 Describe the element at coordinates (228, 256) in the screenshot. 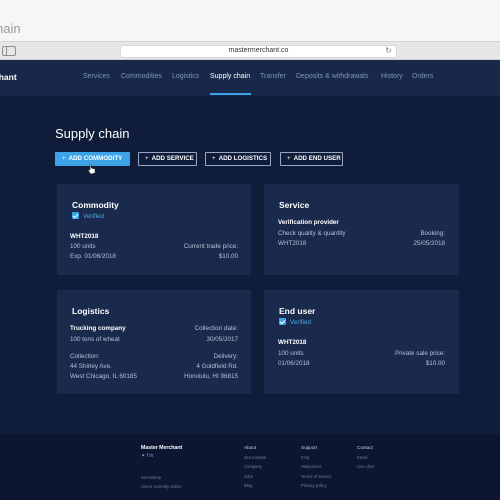

I see `price-value: $10.00` at that location.